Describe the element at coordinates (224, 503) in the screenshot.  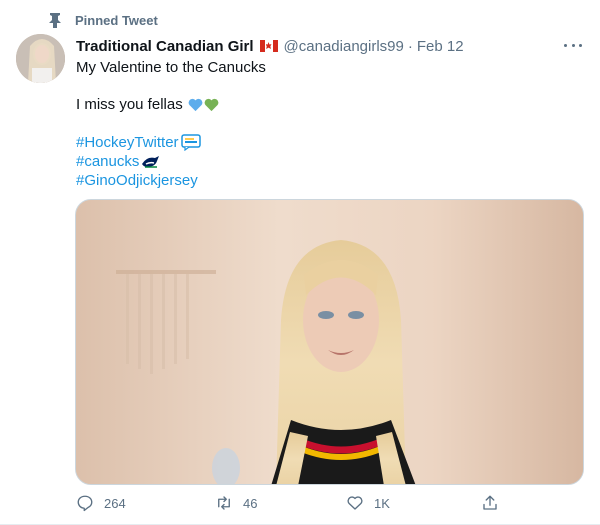
I see `retweet-icon` at that location.